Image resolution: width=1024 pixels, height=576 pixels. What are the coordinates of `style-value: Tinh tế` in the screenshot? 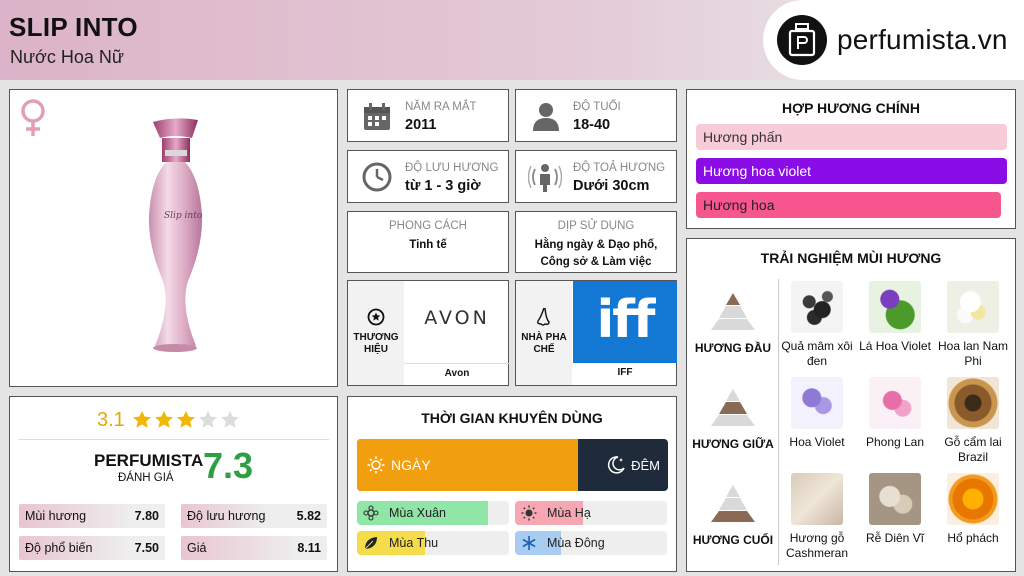 It's located at (428, 245).